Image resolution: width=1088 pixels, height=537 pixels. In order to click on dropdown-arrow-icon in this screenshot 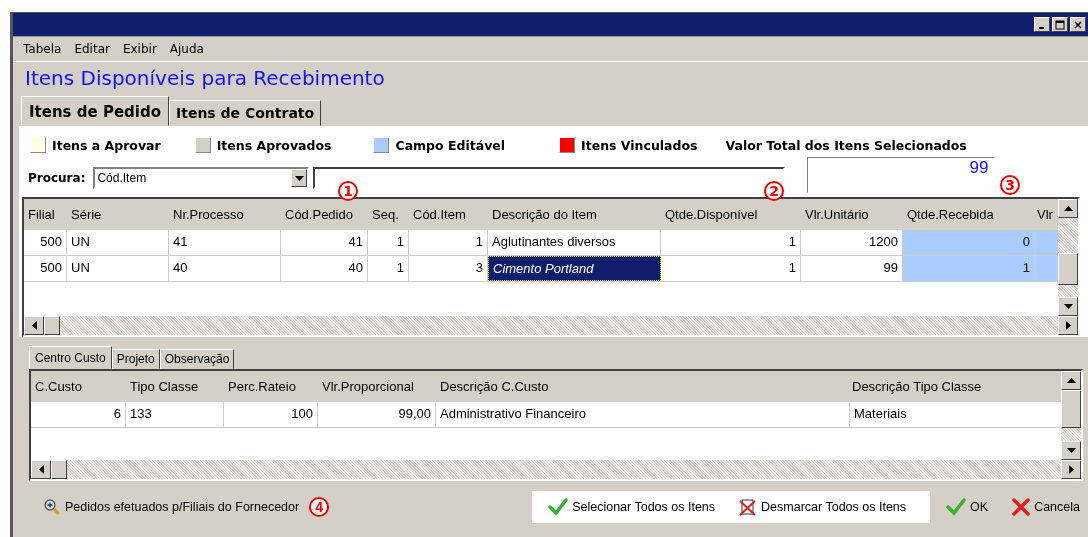, I will do `click(299, 178)`.